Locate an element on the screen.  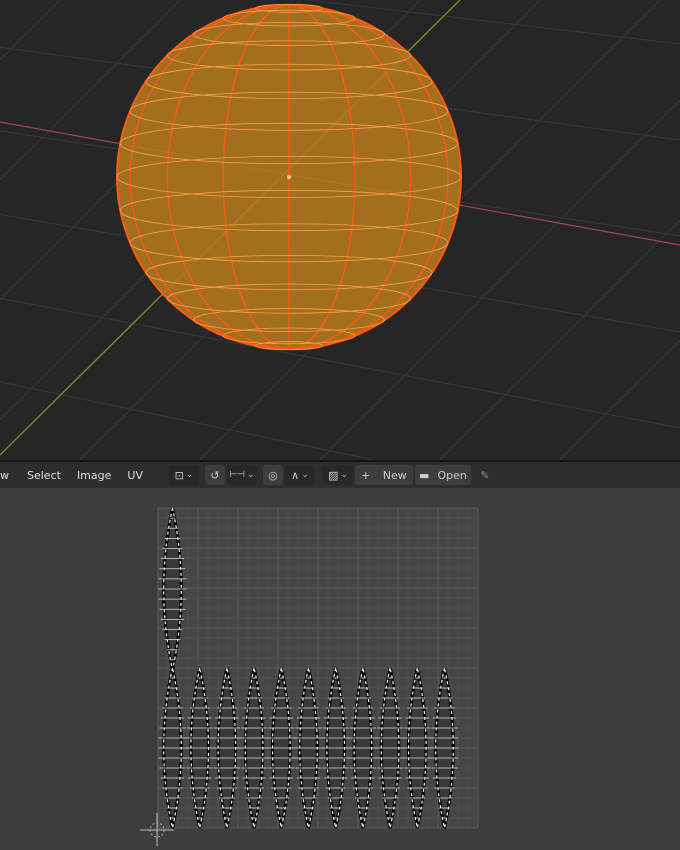
pivot-icon: ⊡ is located at coordinates (179, 475).